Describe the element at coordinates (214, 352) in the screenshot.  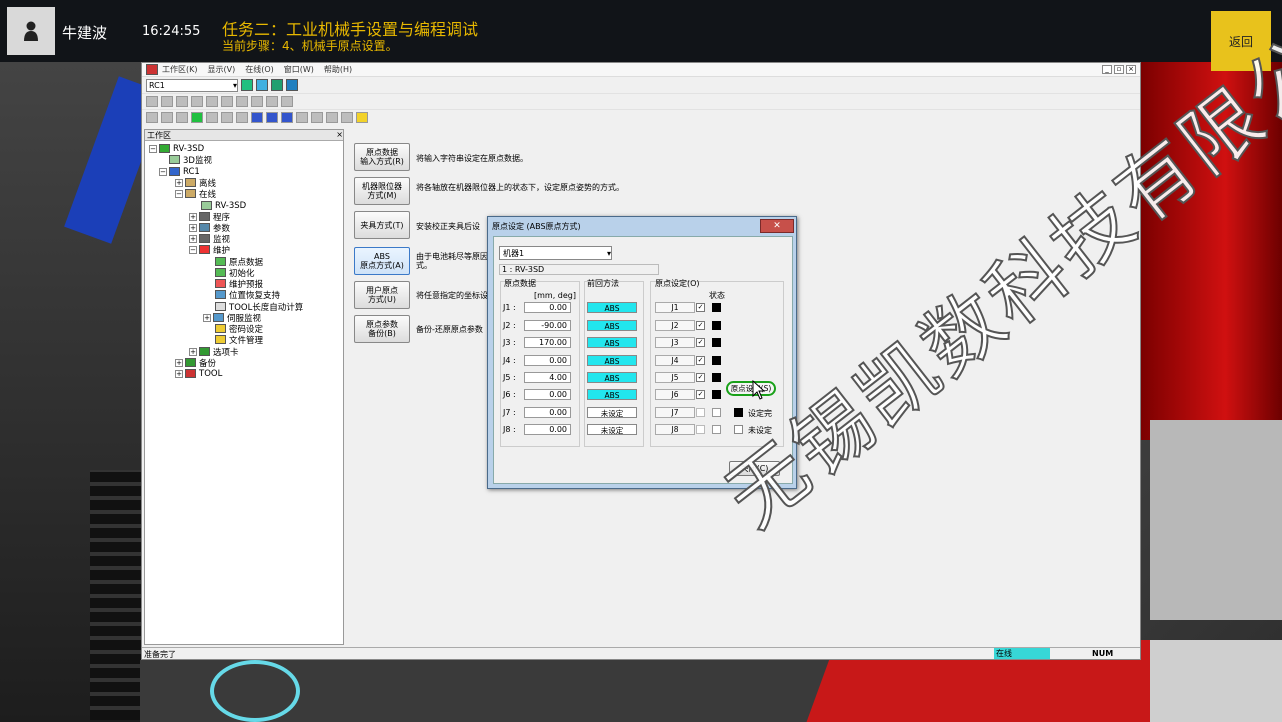
I see `tree-item-options: + 选项卡` at that location.